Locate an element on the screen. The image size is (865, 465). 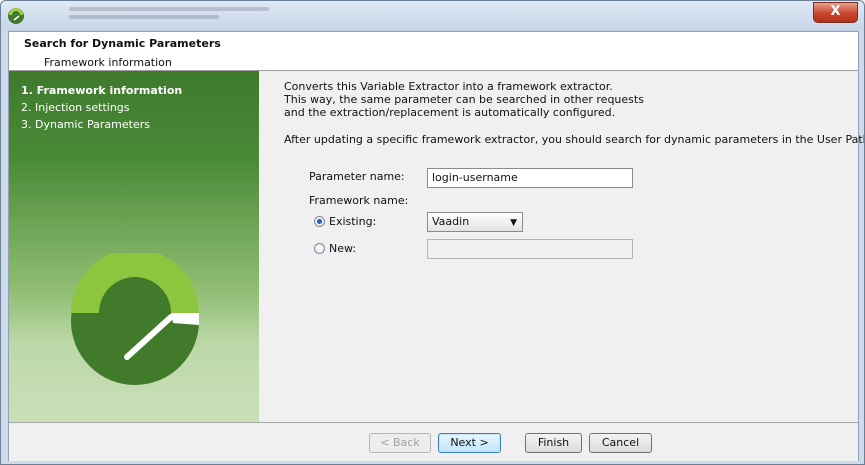
existing-radio is located at coordinates (319, 221).